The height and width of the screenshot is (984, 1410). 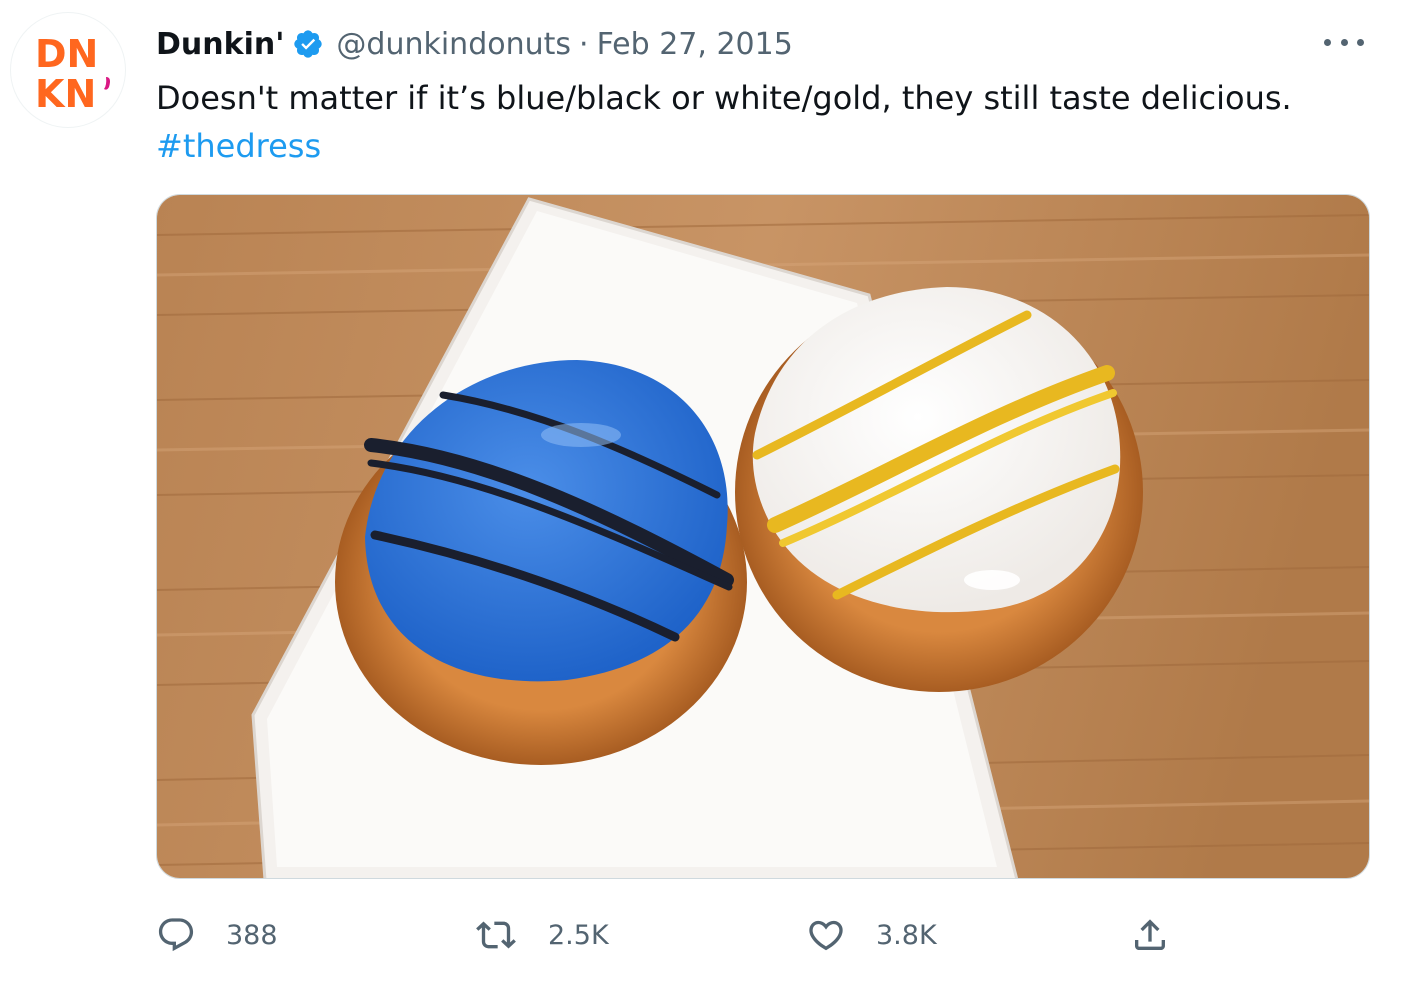 I want to click on more-options-icon, so click(x=1344, y=42).